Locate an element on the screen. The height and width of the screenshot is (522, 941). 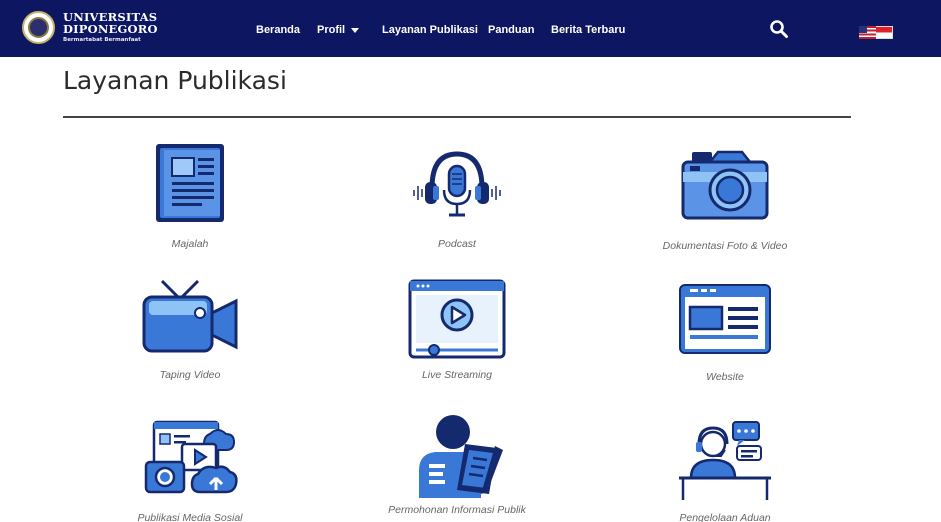
search-icon is located at coordinates (779, 29).